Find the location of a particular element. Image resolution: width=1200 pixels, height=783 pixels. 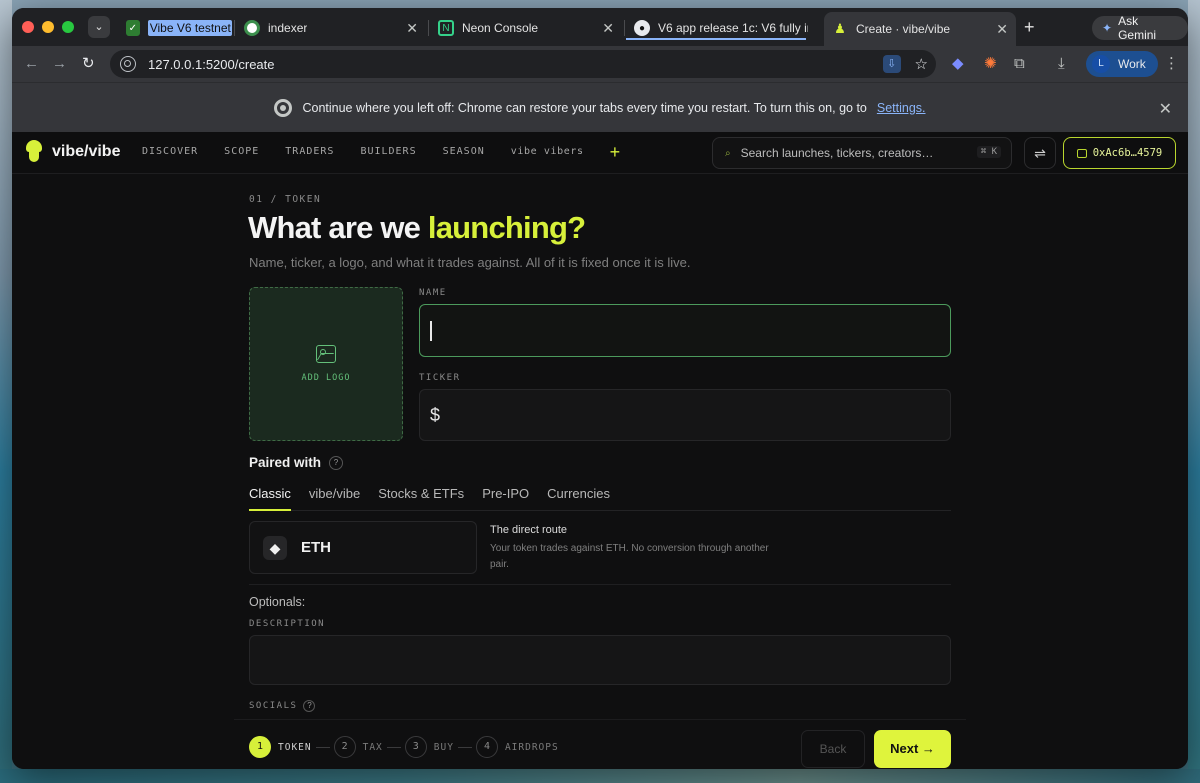

step-connector is located at coordinates (393, 747).